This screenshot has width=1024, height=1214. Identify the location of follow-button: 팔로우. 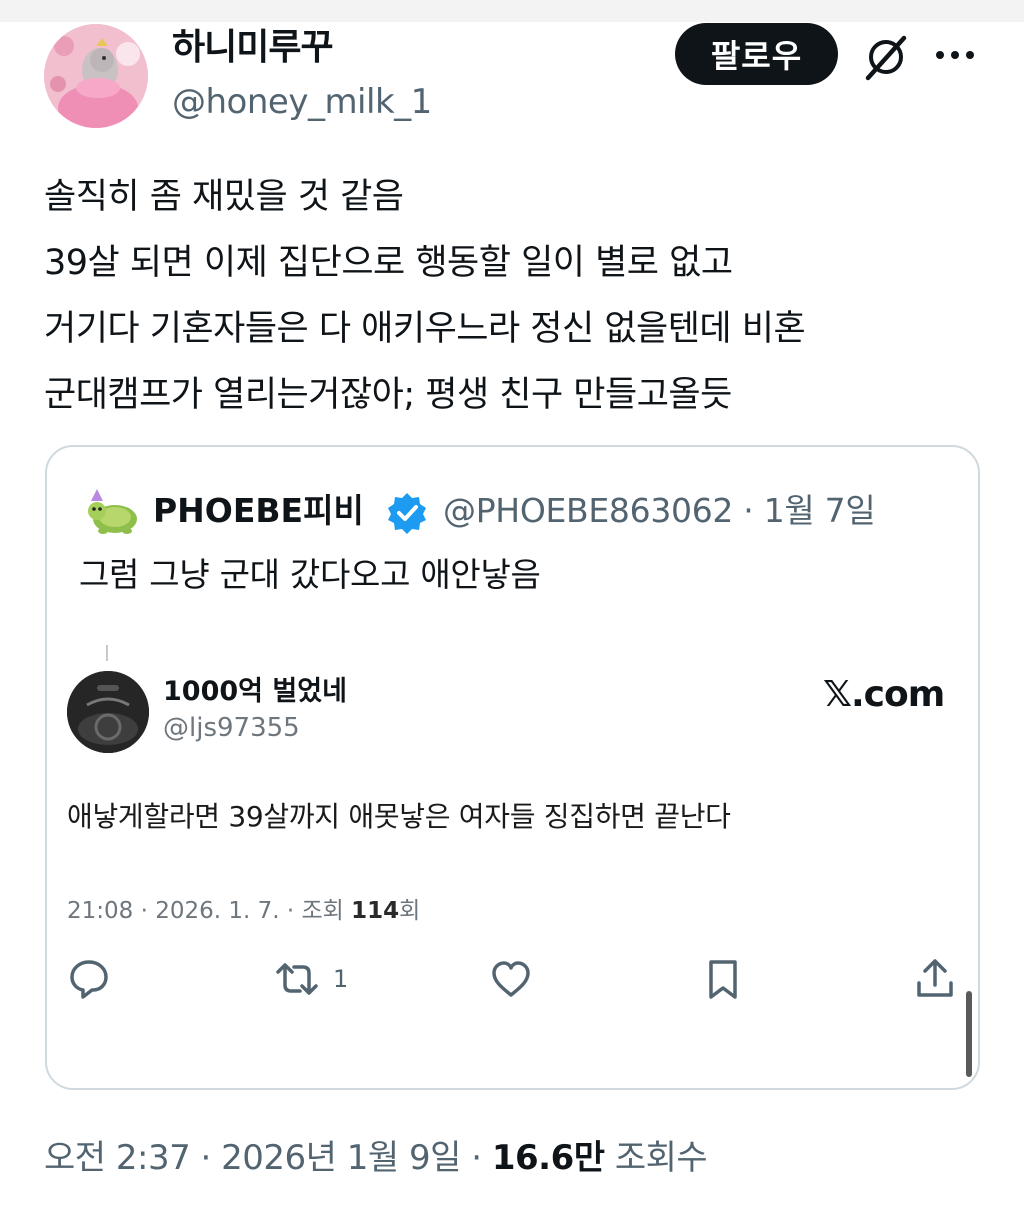
(756, 54).